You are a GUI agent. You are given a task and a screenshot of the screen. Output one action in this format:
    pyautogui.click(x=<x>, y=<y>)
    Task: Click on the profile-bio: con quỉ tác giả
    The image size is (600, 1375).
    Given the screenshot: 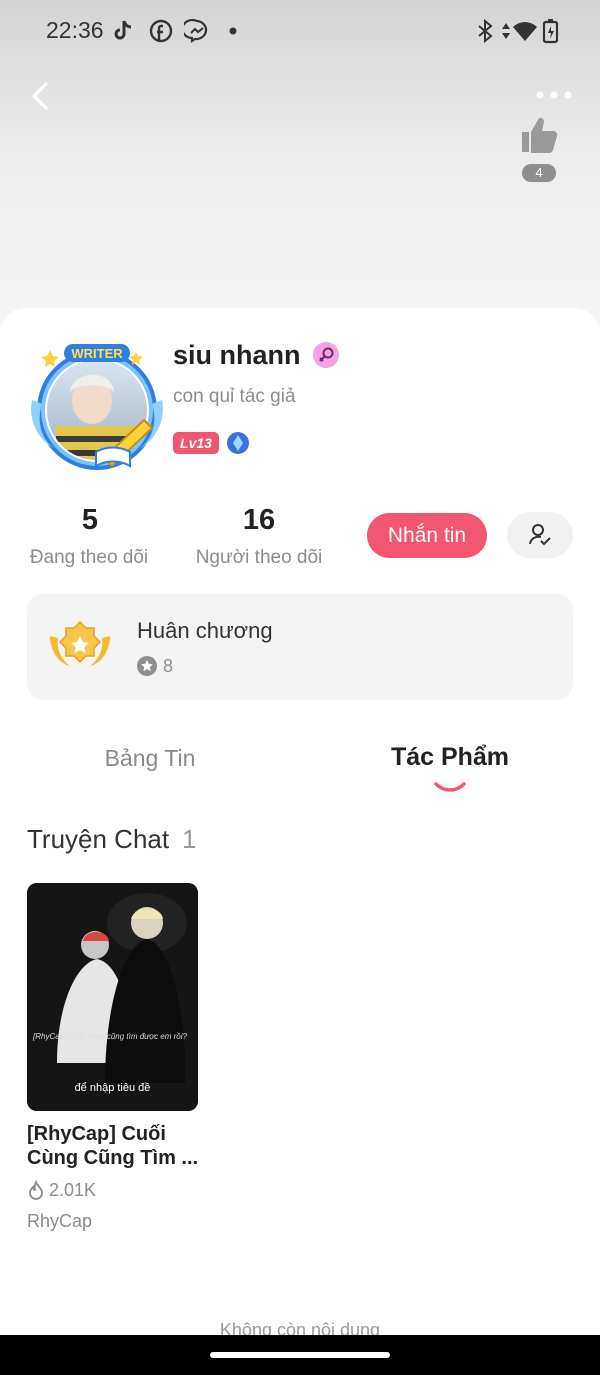 What is the action you would take?
    pyautogui.click(x=234, y=396)
    